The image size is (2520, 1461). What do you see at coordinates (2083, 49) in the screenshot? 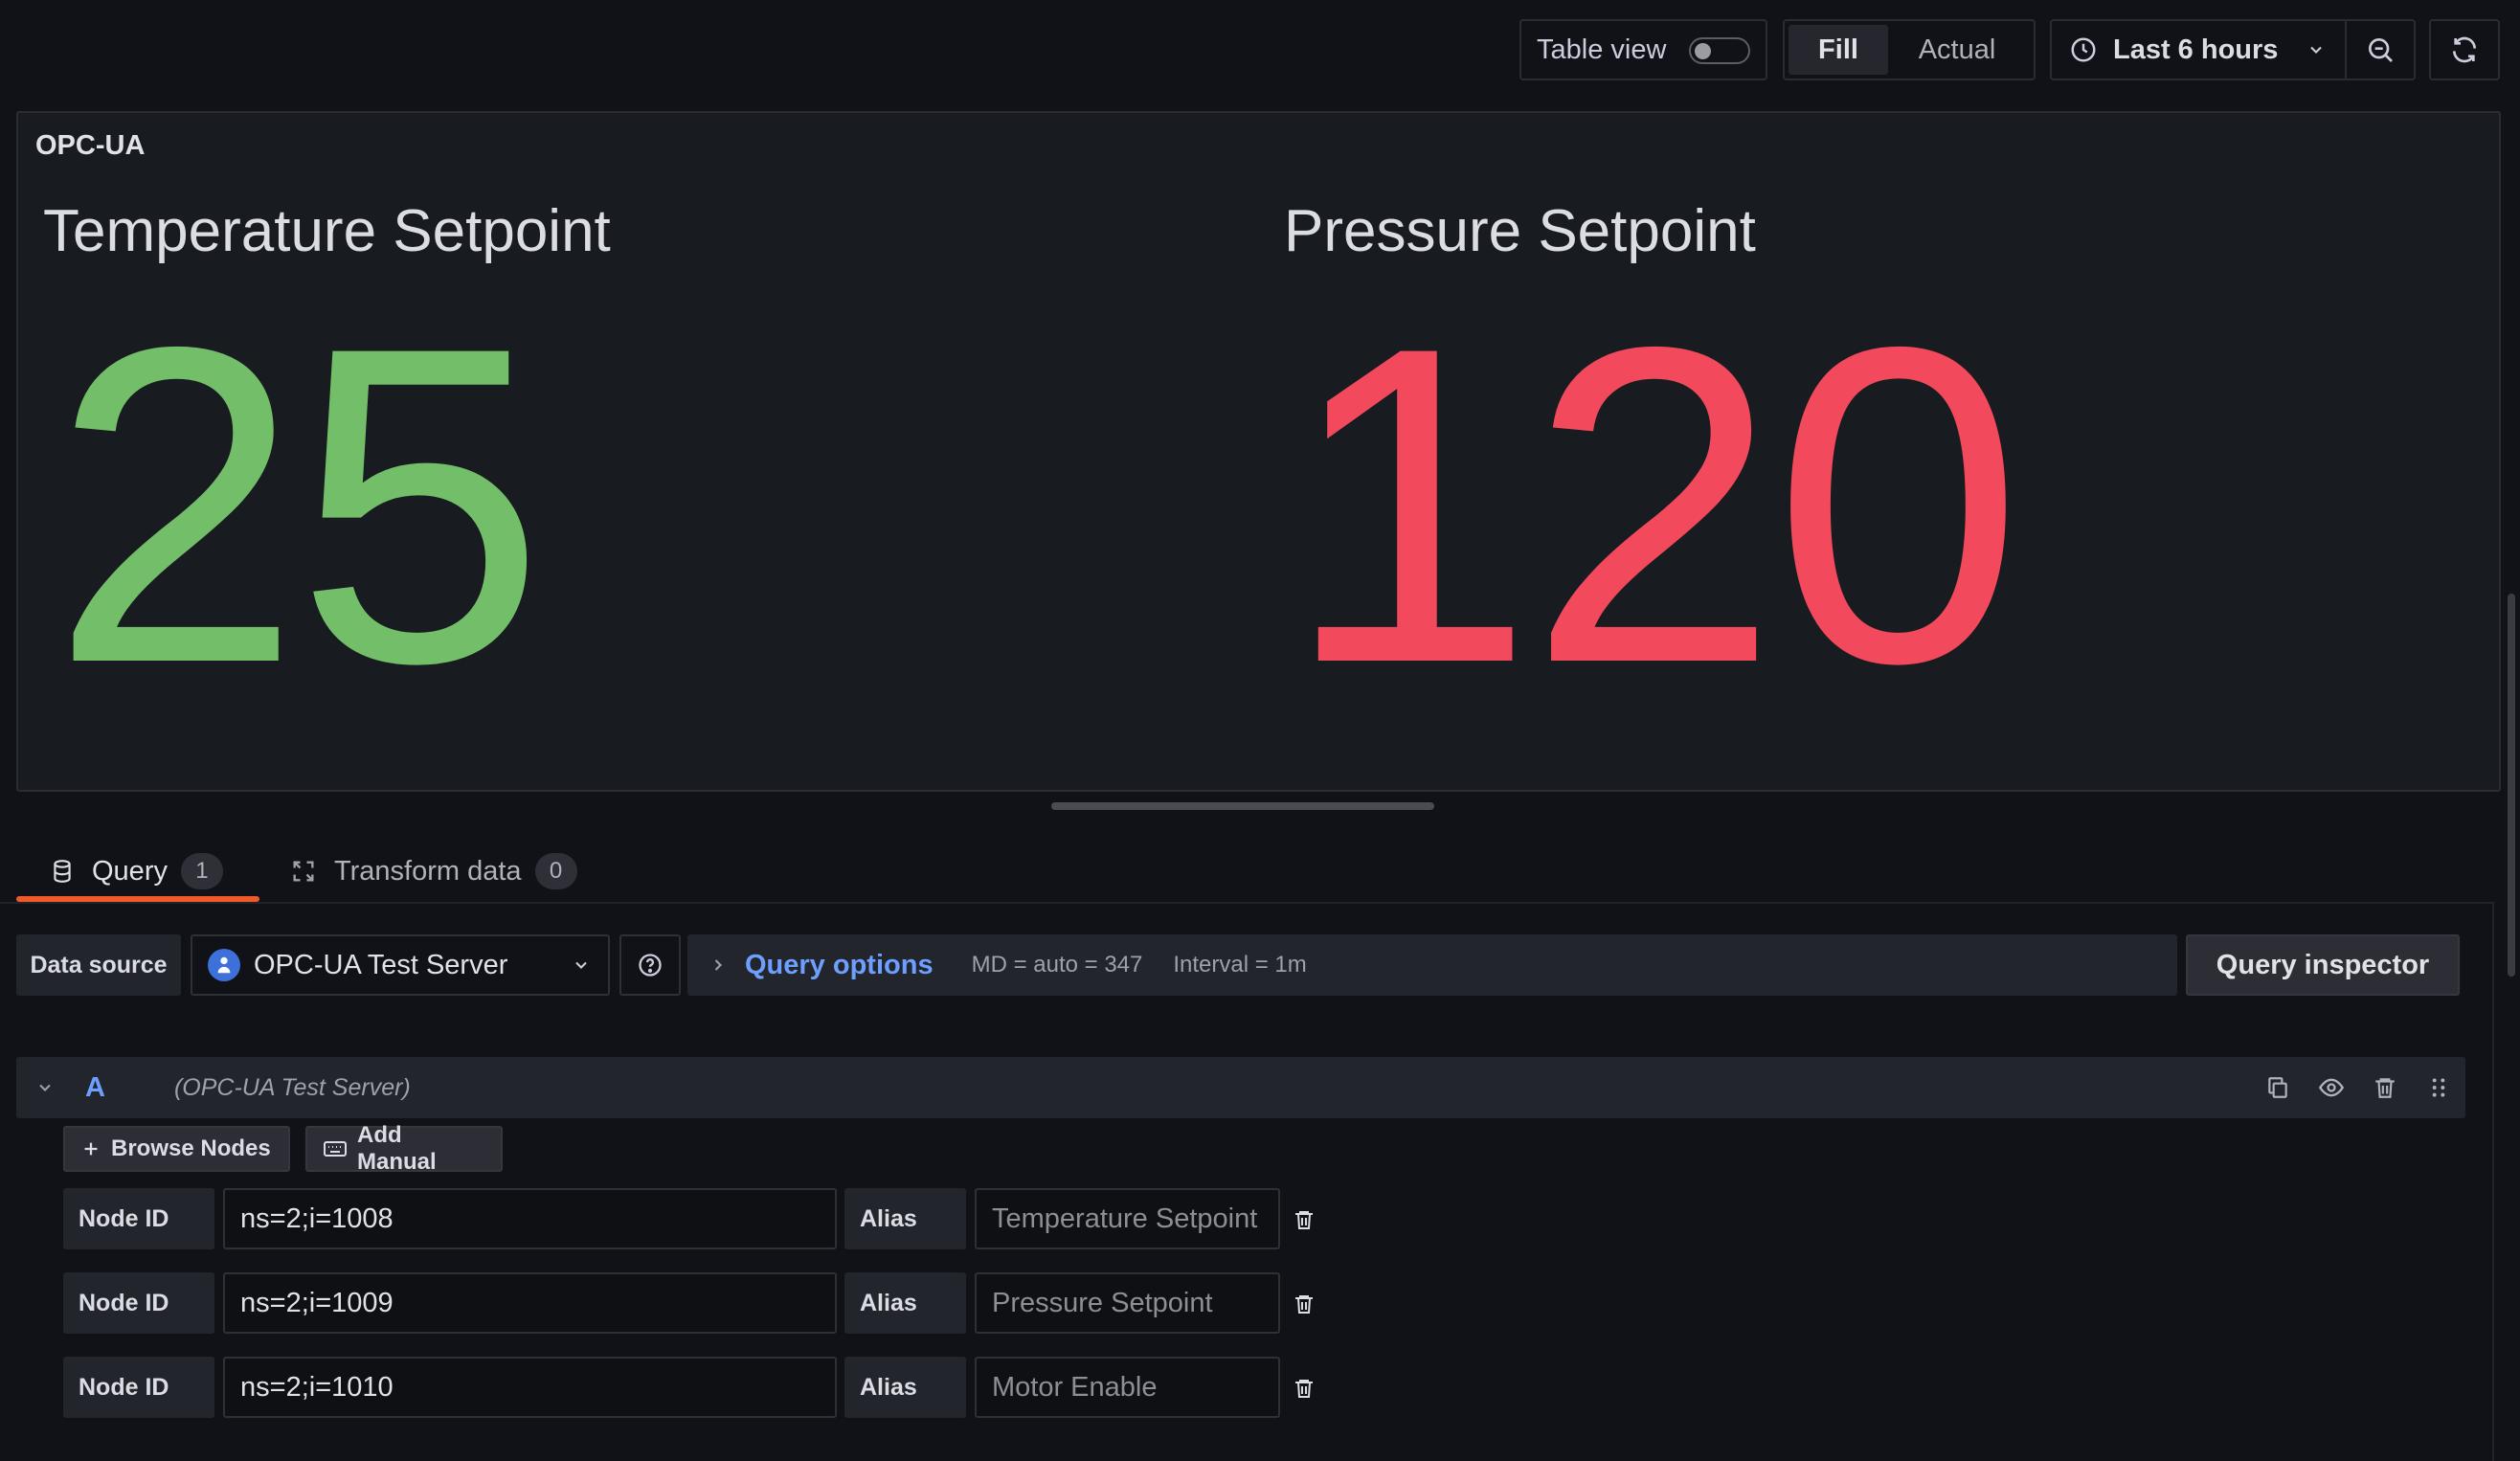
I see `clock-icon` at bounding box center [2083, 49].